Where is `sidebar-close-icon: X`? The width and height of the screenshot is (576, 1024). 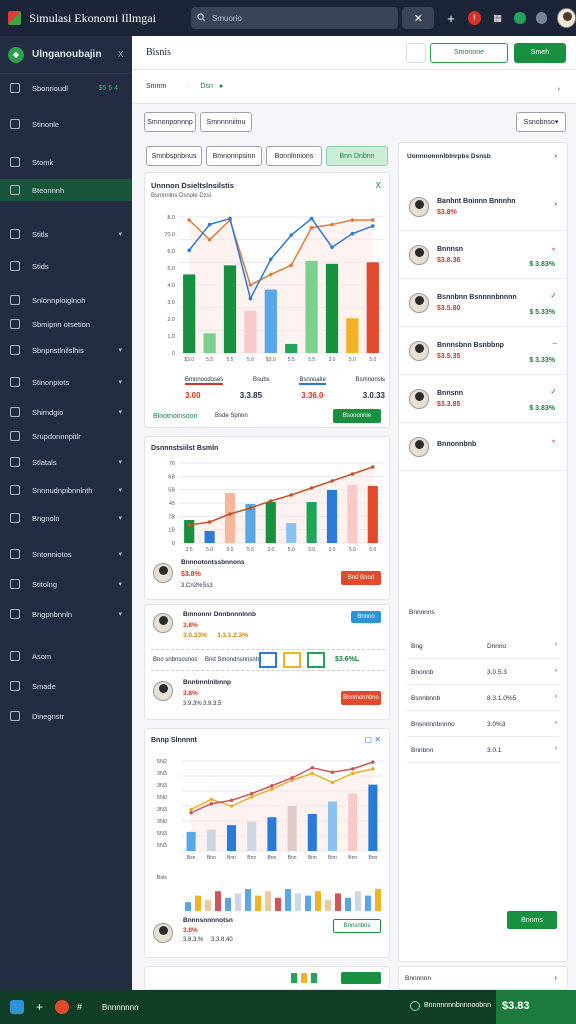
sidebar-close-icon: X is located at coordinates (120, 54).